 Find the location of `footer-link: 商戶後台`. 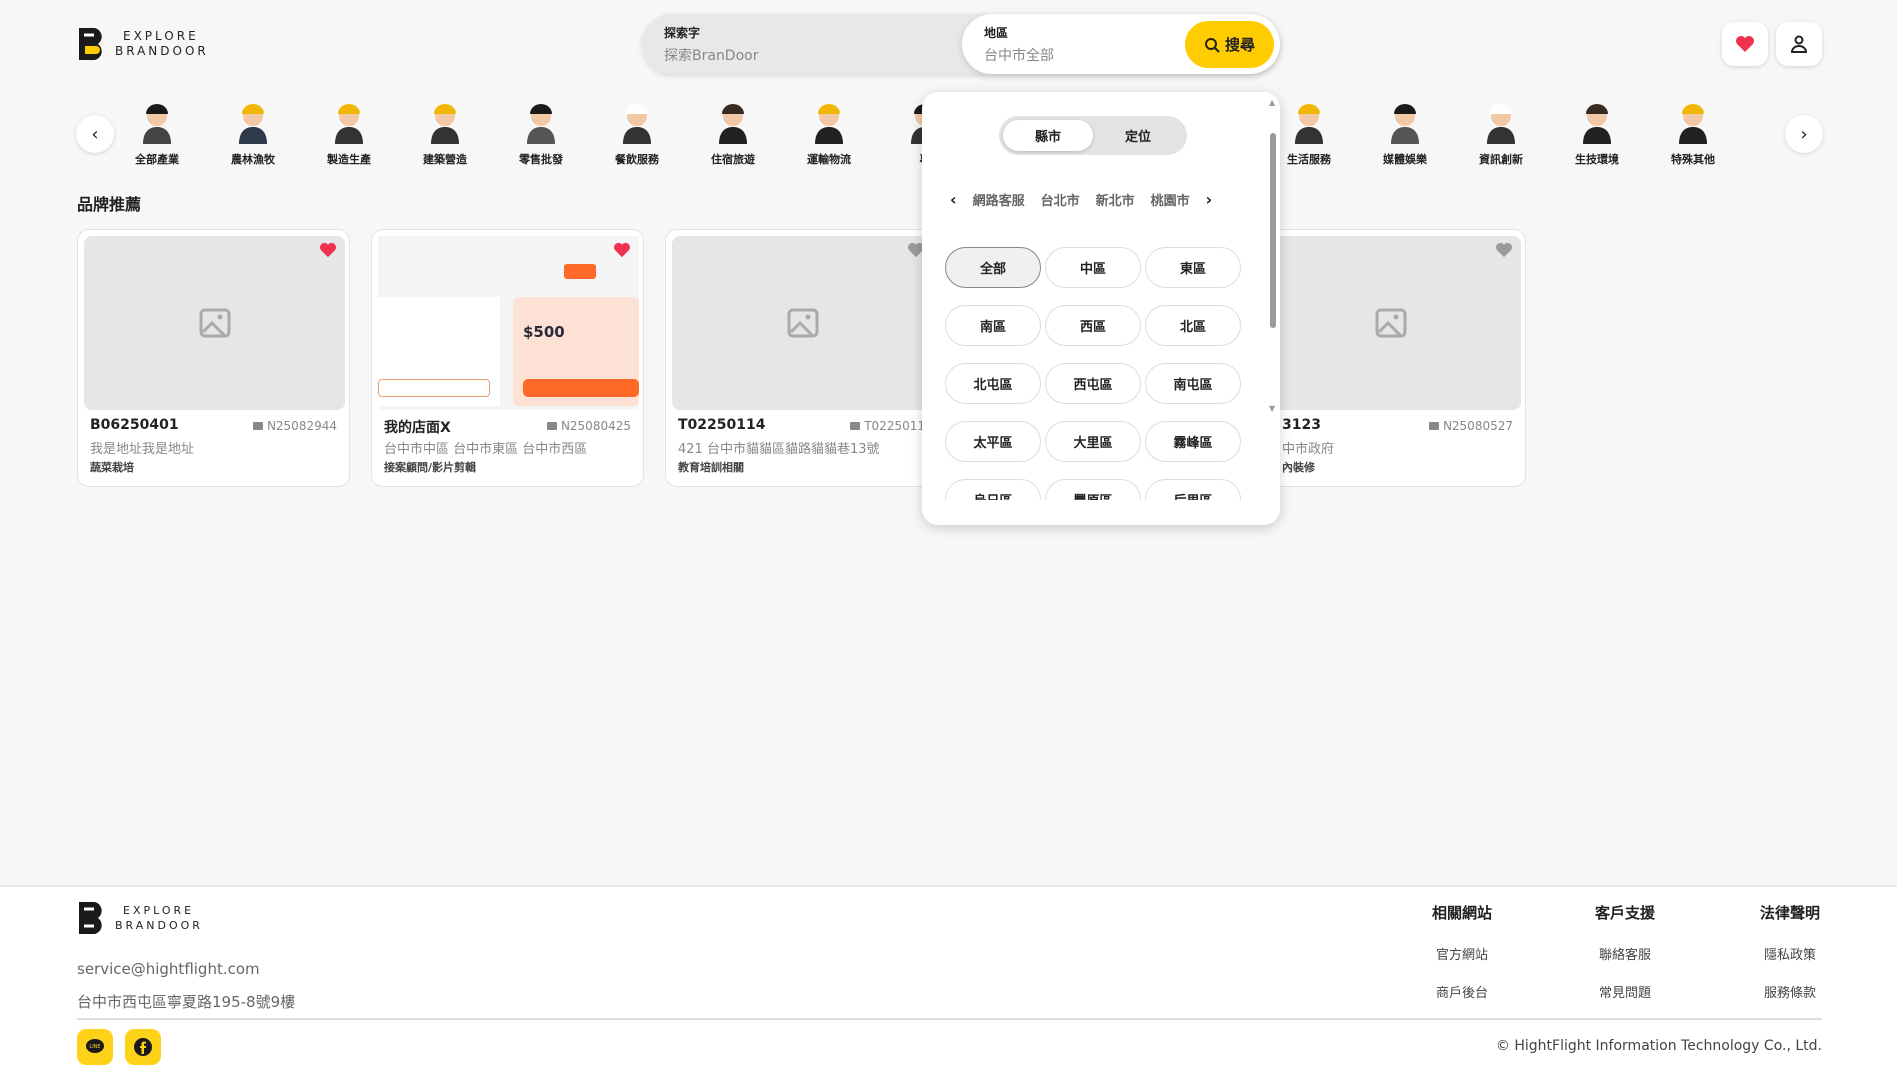

footer-link: 商戶後台 is located at coordinates (1462, 991).